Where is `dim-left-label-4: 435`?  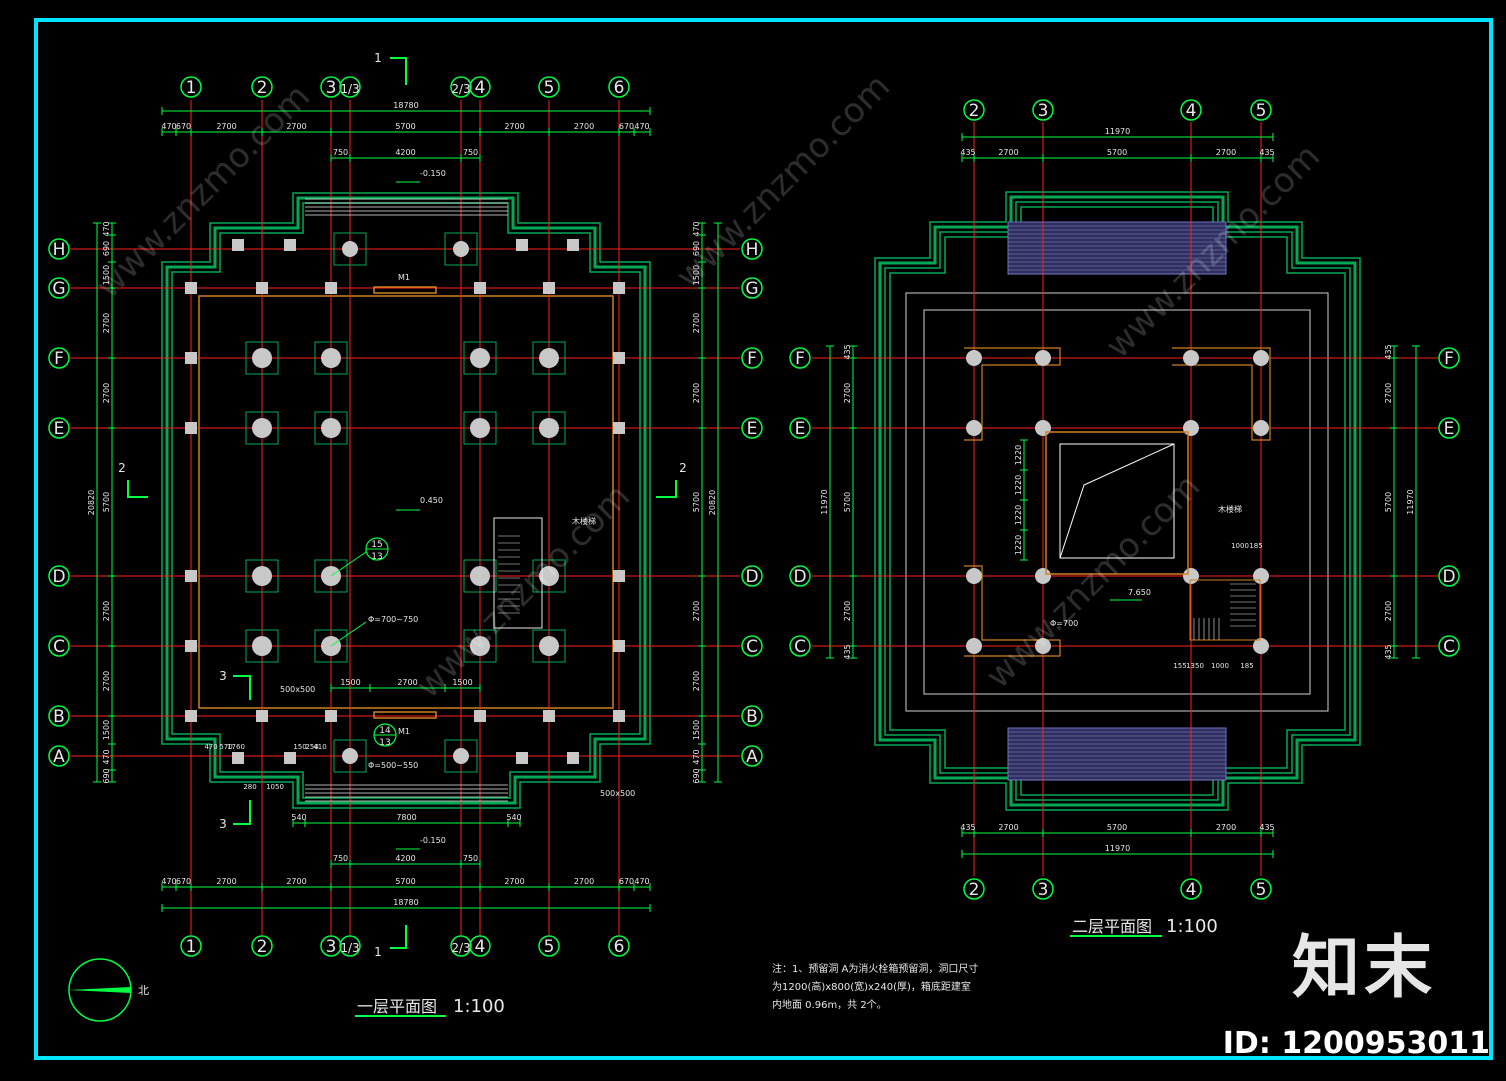 dim-left-label-4: 435 is located at coordinates (847, 651).